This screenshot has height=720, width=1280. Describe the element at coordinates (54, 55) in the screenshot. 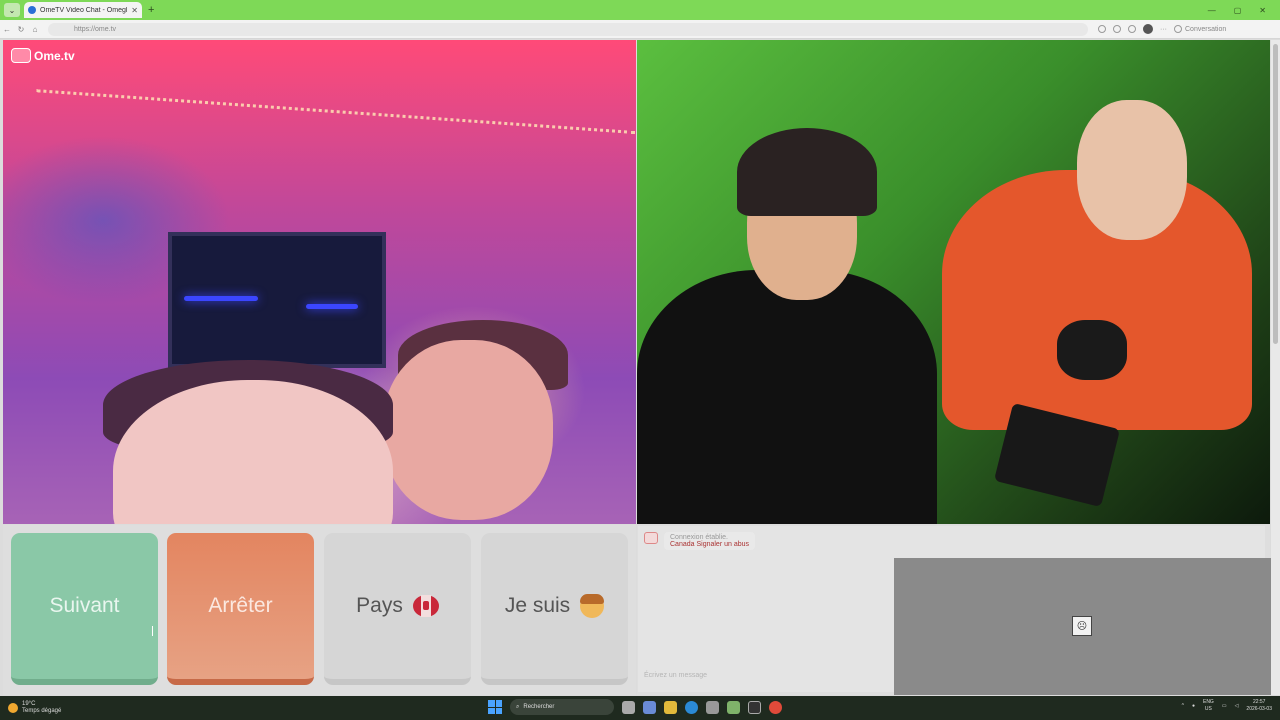

I see `logo-text: Ome.tv` at that location.